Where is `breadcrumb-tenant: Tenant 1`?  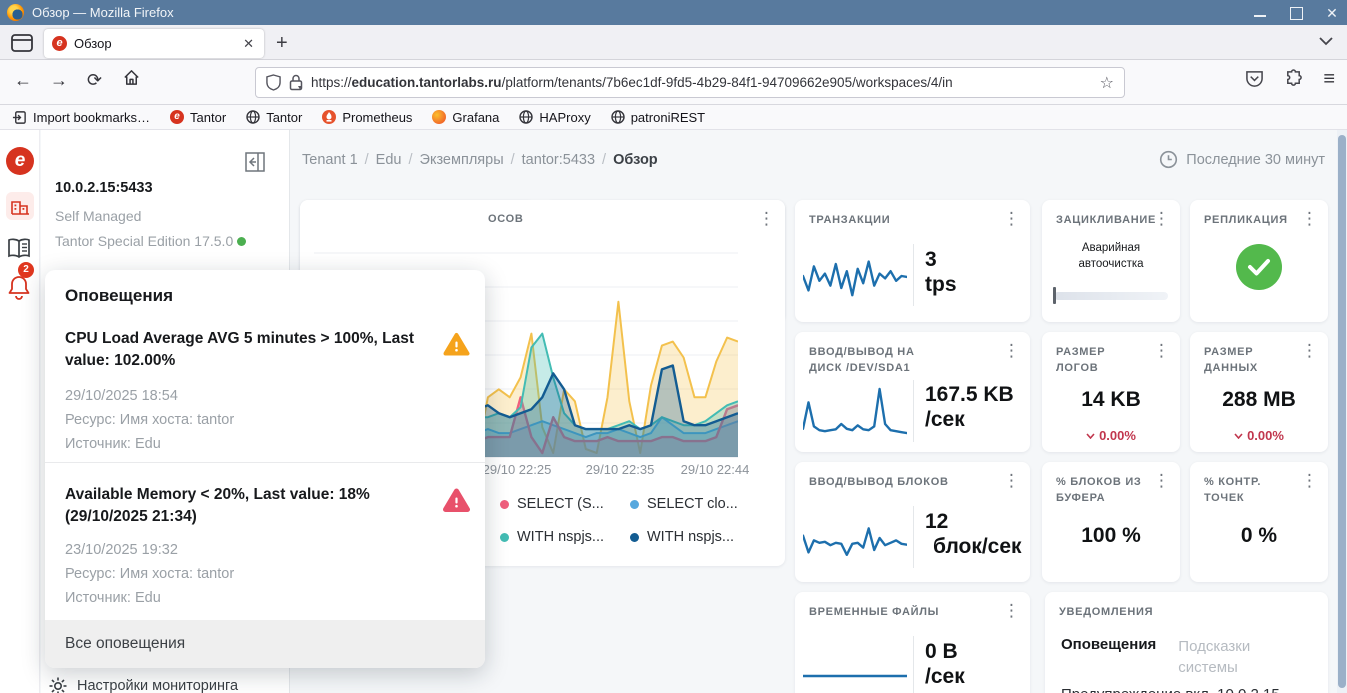 breadcrumb-tenant: Tenant 1 is located at coordinates (330, 160).